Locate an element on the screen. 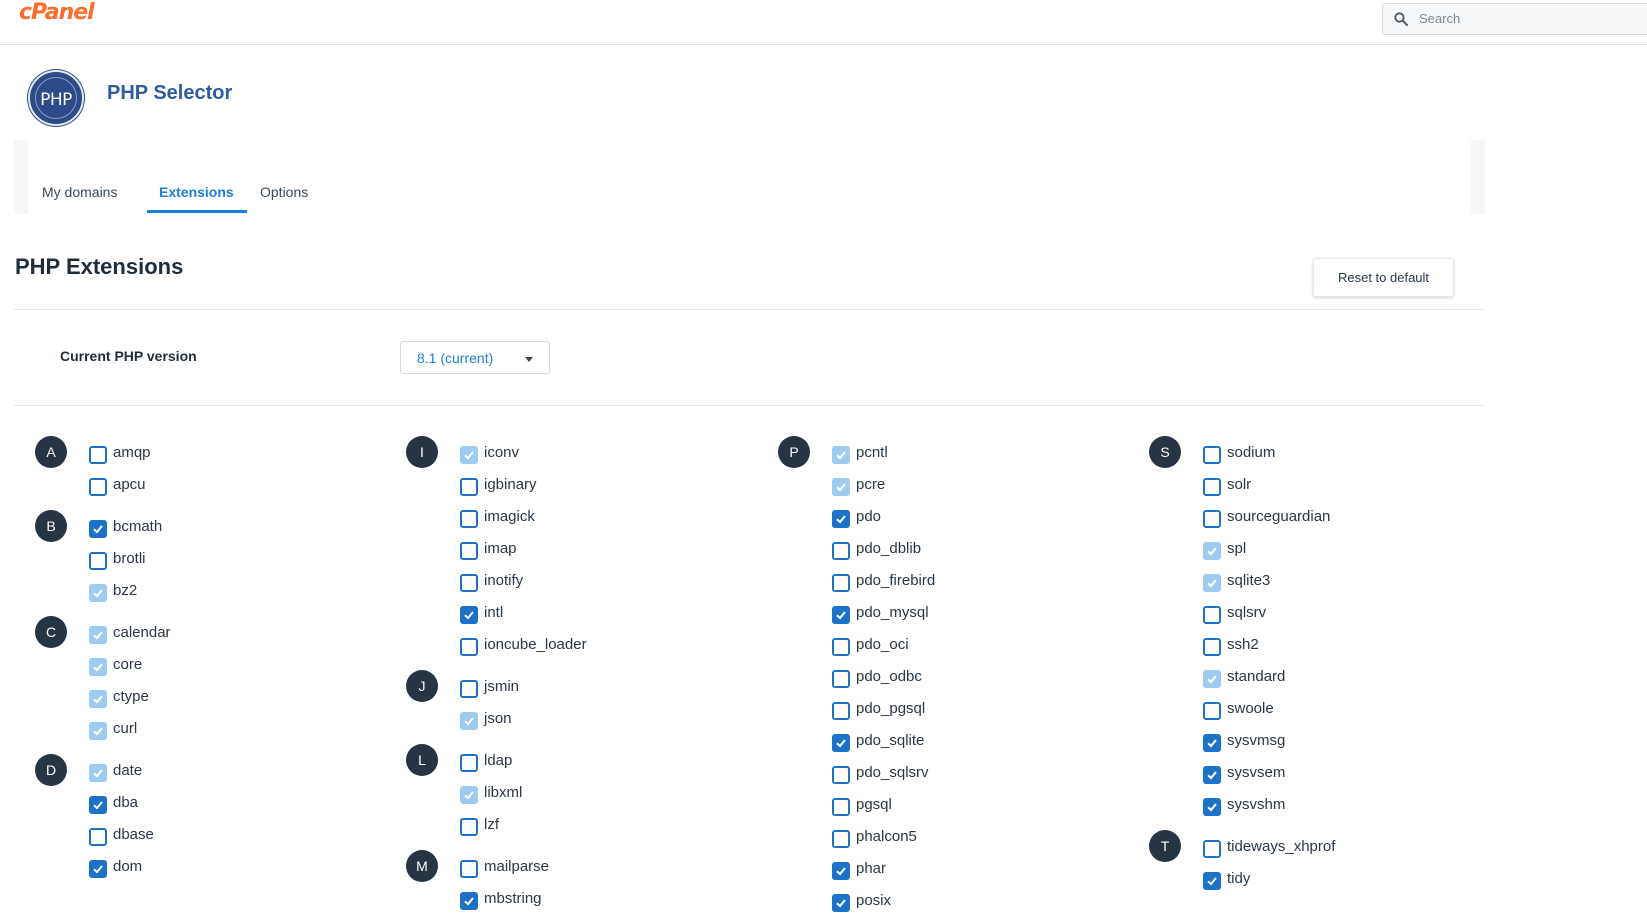 This screenshot has height=913, width=1647. extension-item-imagick: imagick is located at coordinates (603, 513).